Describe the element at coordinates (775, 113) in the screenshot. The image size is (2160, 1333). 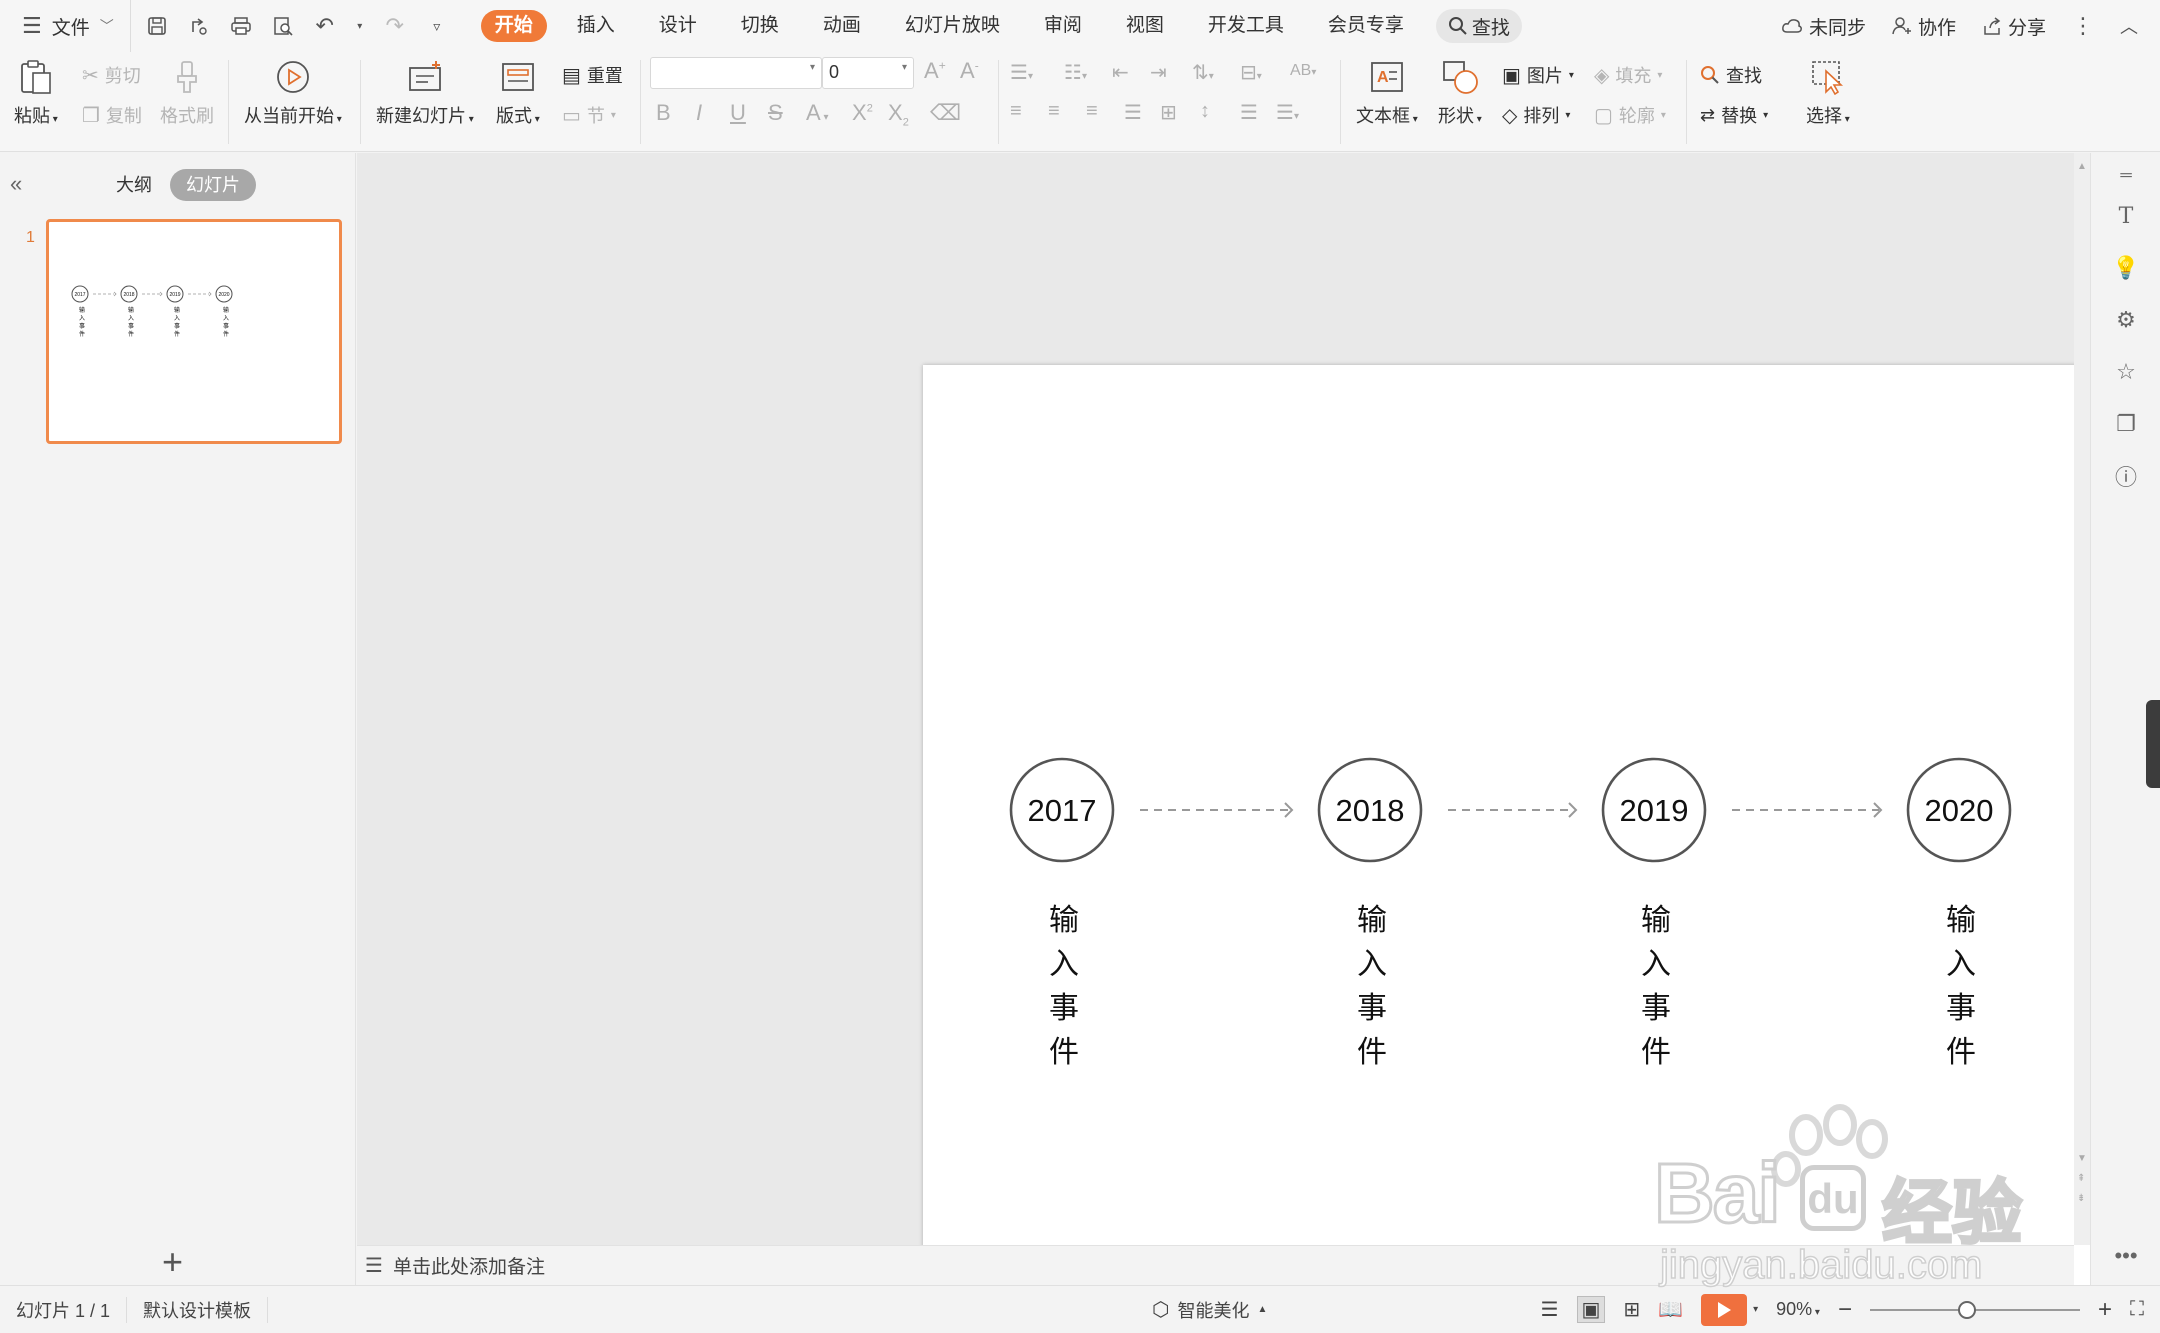
I see `strikethrough-icon: S` at that location.